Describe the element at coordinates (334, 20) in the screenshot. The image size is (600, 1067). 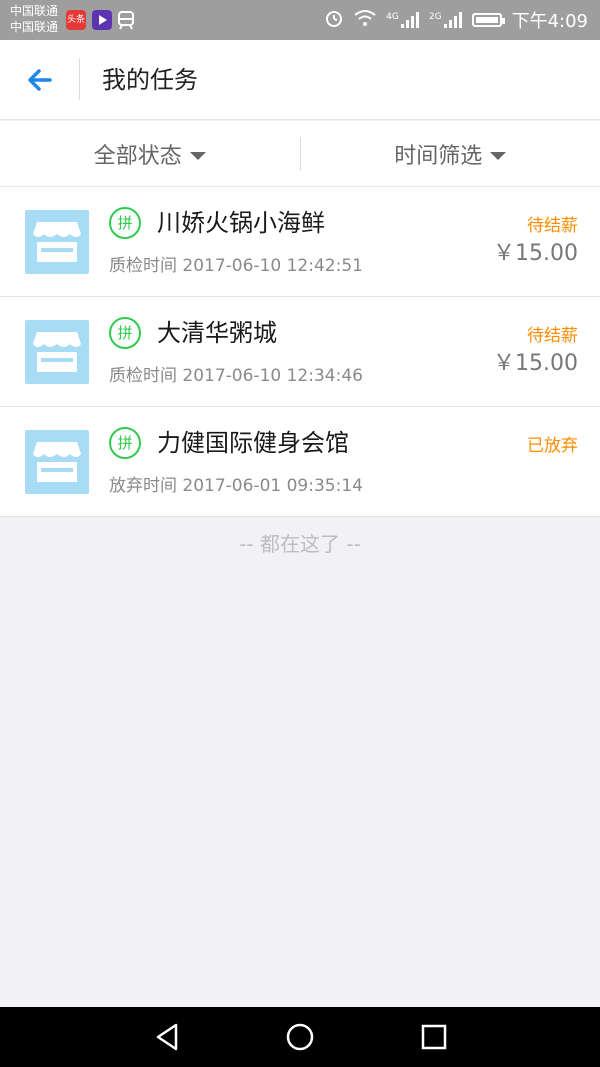
I see `alarm-icon` at that location.